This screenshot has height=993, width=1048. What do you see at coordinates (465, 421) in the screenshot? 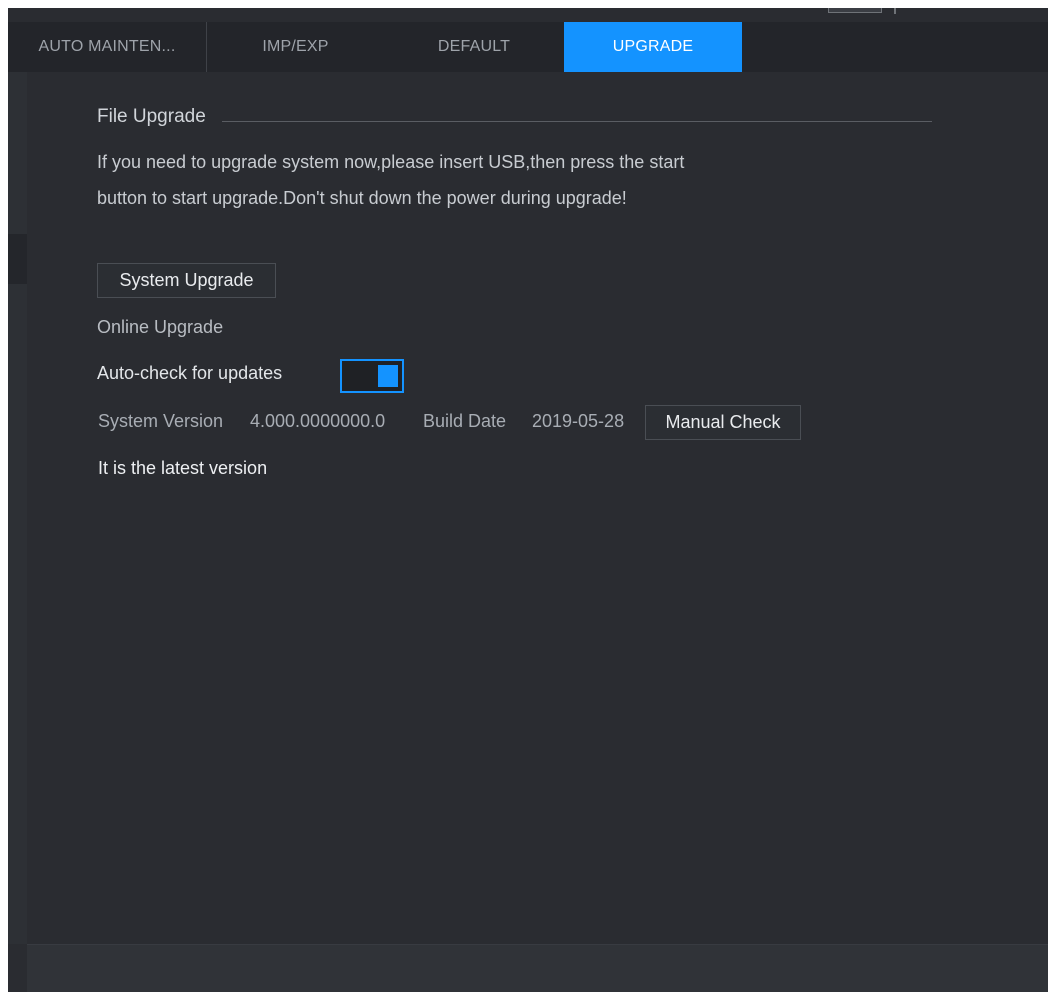
I see `build-date-label: Build Date` at bounding box center [465, 421].